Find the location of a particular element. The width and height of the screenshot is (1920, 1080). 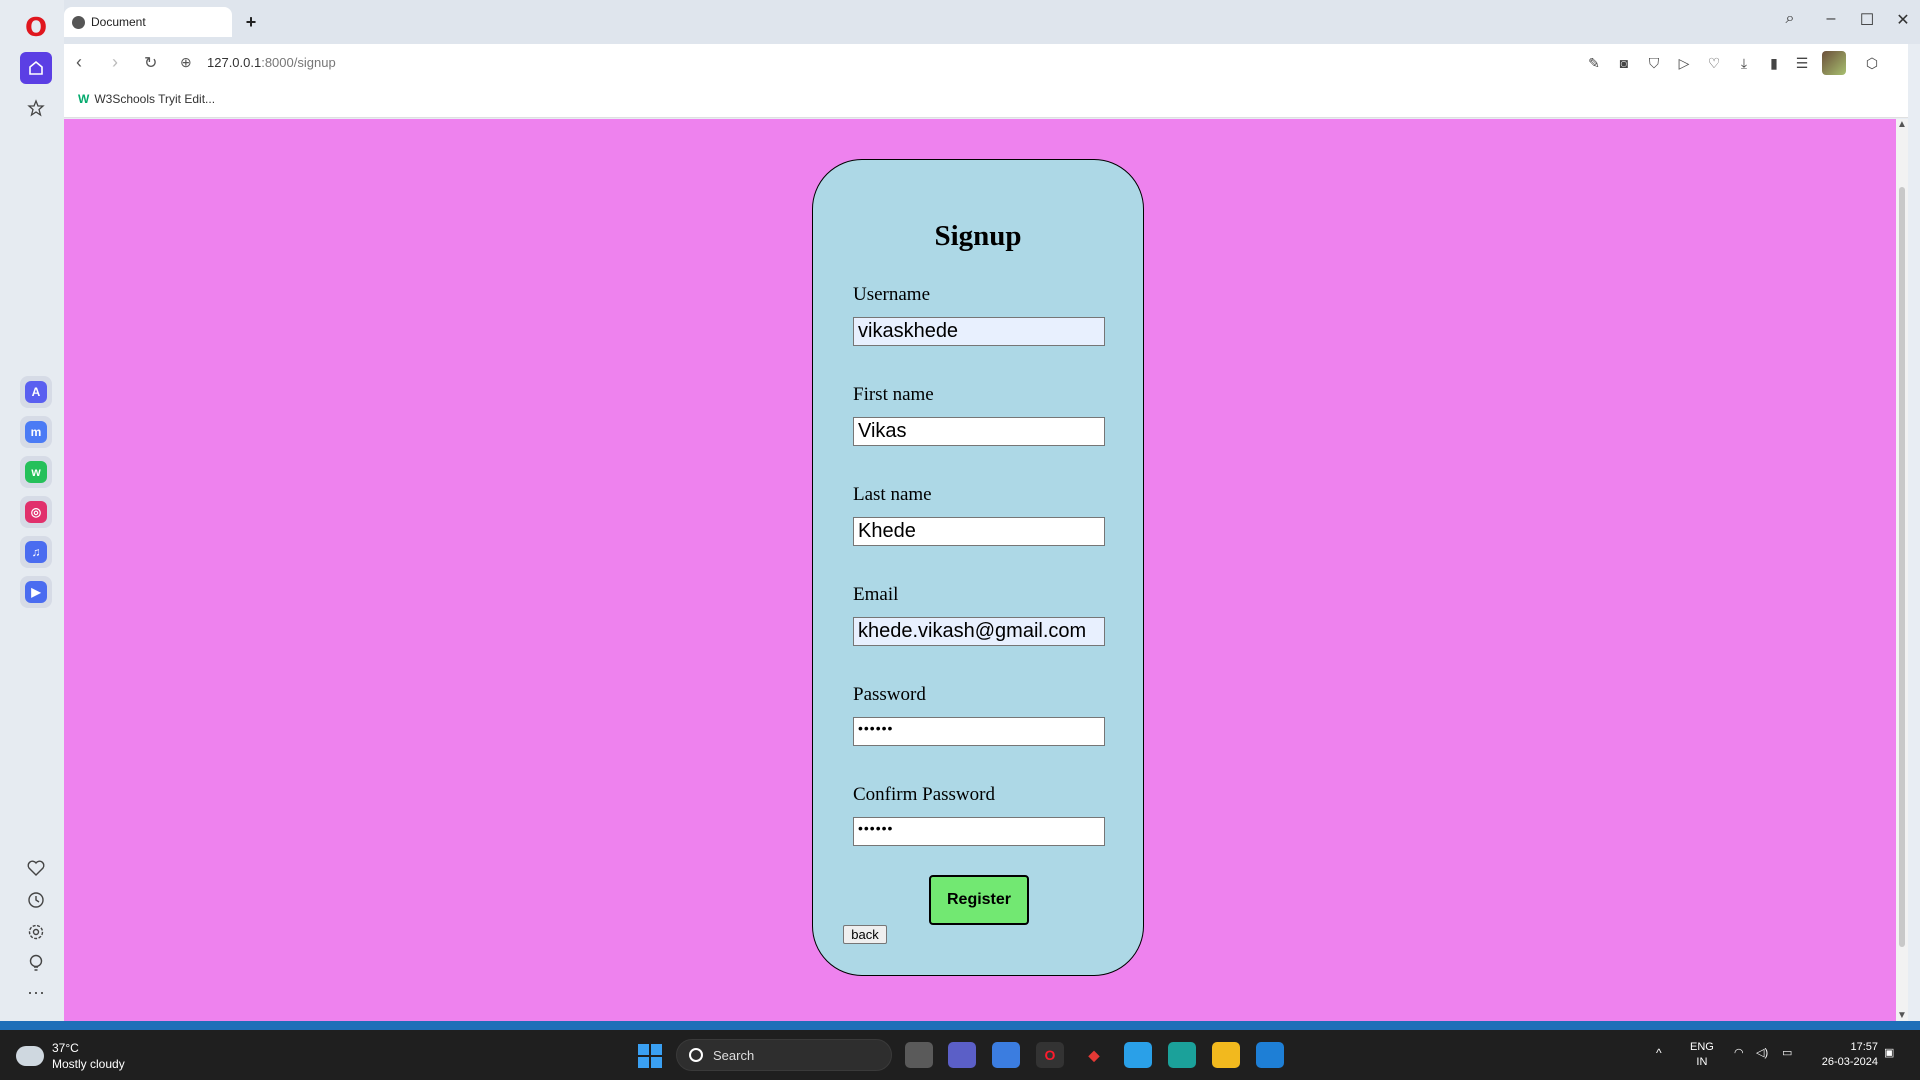

task-view-icon is located at coordinates (919, 1055).